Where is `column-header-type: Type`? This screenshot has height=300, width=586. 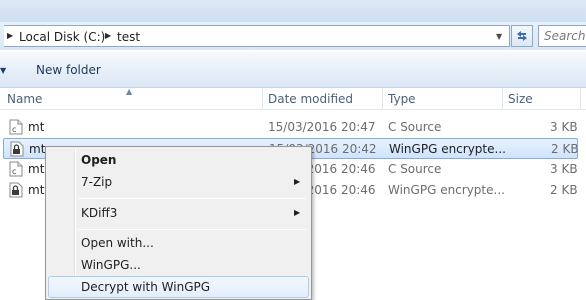
column-header-type: Type is located at coordinates (402, 99).